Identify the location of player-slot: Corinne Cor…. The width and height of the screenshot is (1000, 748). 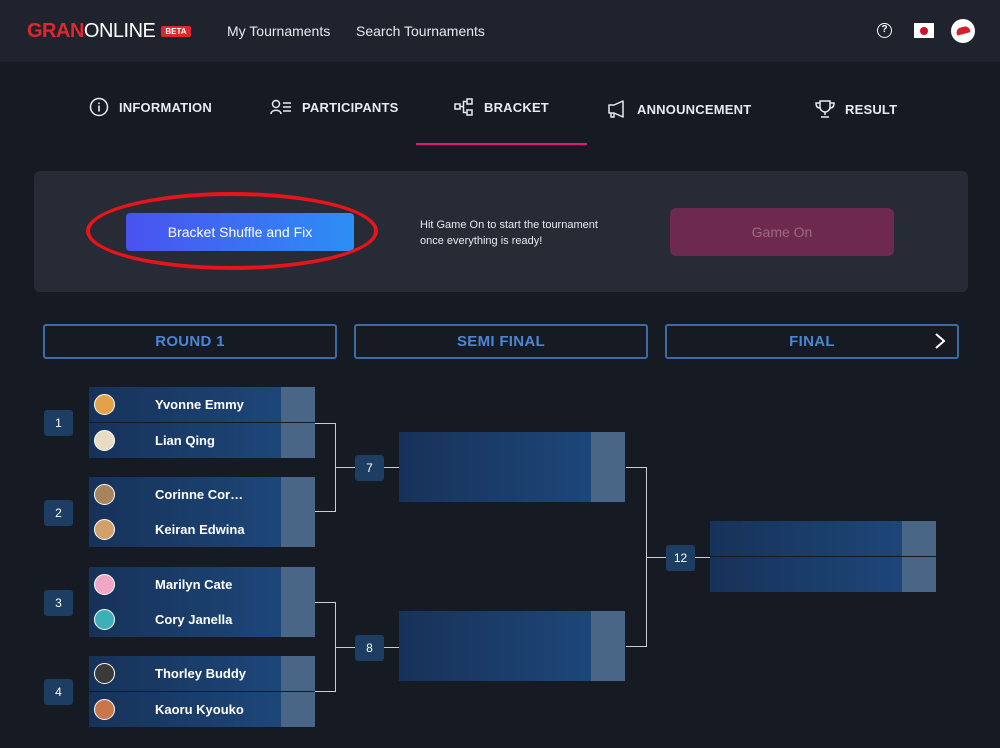
(202, 494).